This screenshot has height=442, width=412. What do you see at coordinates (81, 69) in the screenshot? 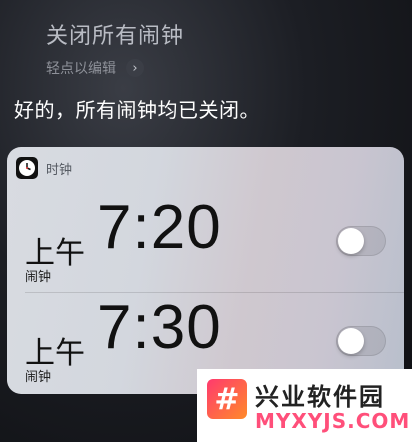
I see `tap-to-edit-label: 轻点以编辑` at bounding box center [81, 69].